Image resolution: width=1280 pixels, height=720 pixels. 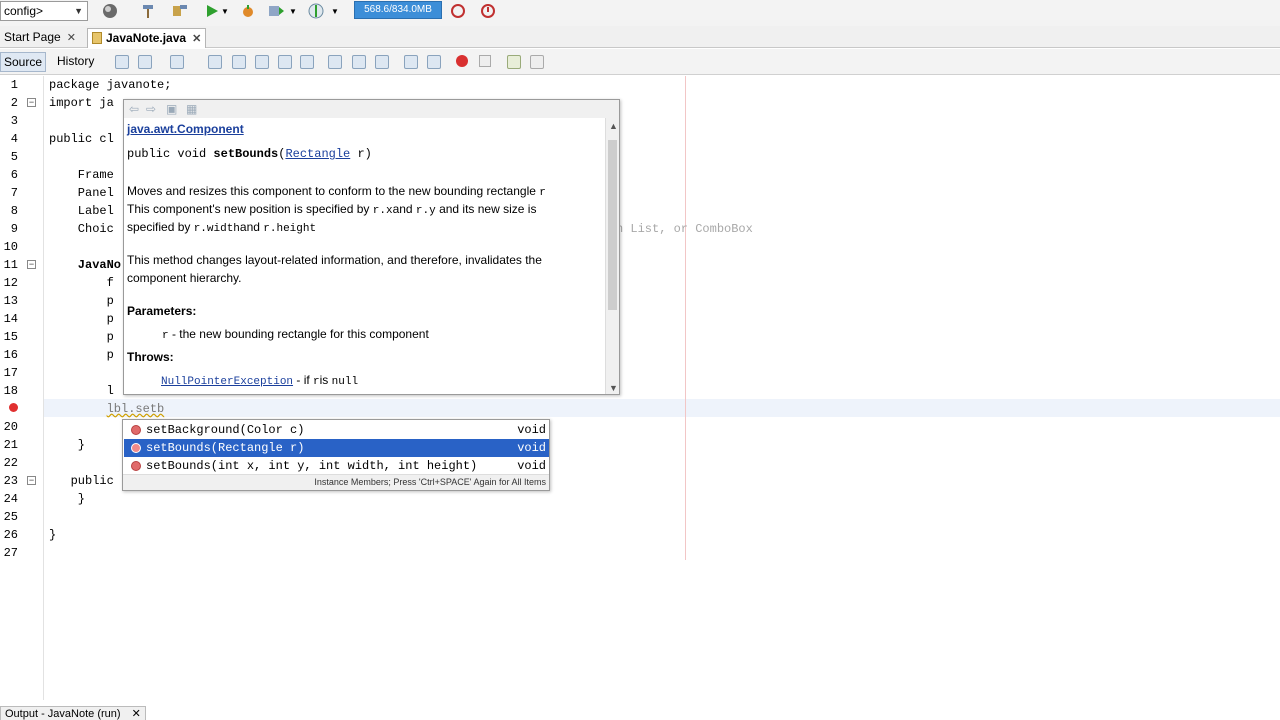 I want to click on javadoc-class-title: java.awt.Component, so click(x=185, y=129).